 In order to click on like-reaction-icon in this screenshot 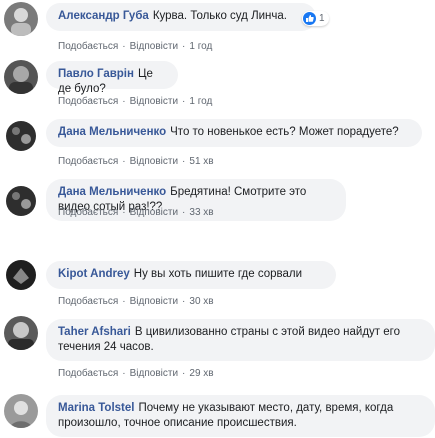, I will do `click(309, 18)`.